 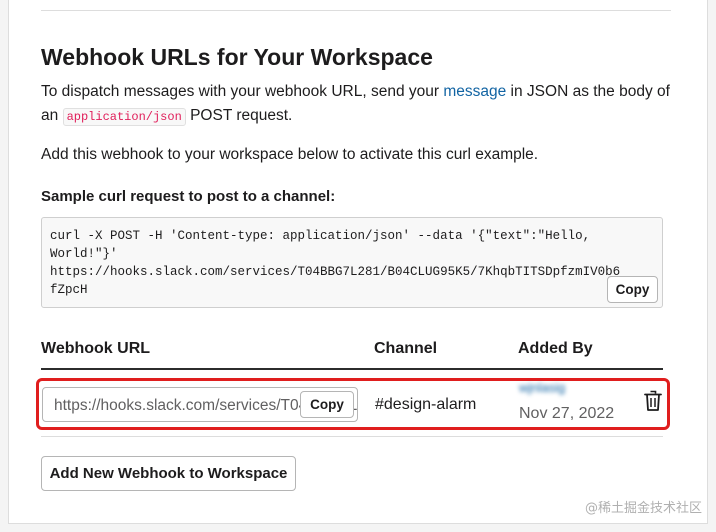 What do you see at coordinates (356, 10) in the screenshot?
I see `top-divider` at bounding box center [356, 10].